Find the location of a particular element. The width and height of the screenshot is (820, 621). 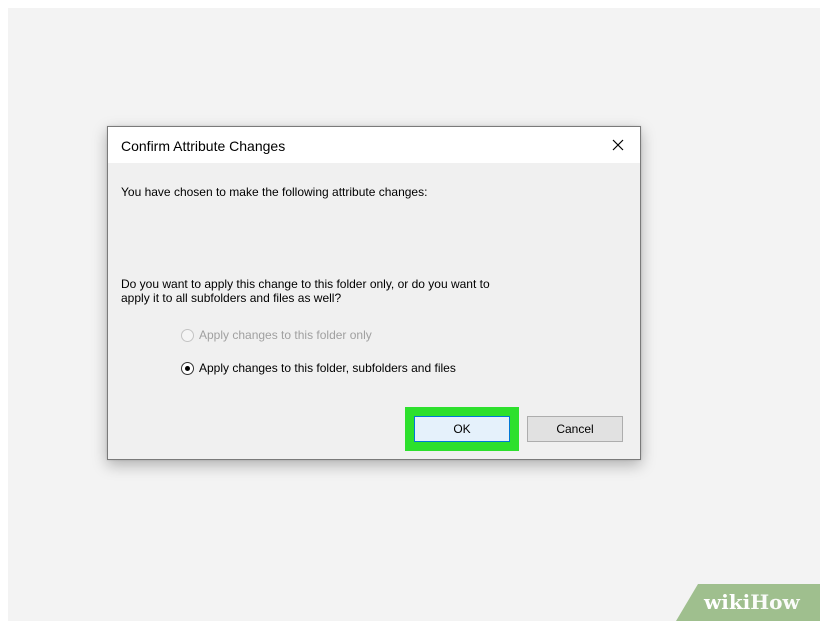

wikihow-logo-text: wikiHow is located at coordinates (752, 602).